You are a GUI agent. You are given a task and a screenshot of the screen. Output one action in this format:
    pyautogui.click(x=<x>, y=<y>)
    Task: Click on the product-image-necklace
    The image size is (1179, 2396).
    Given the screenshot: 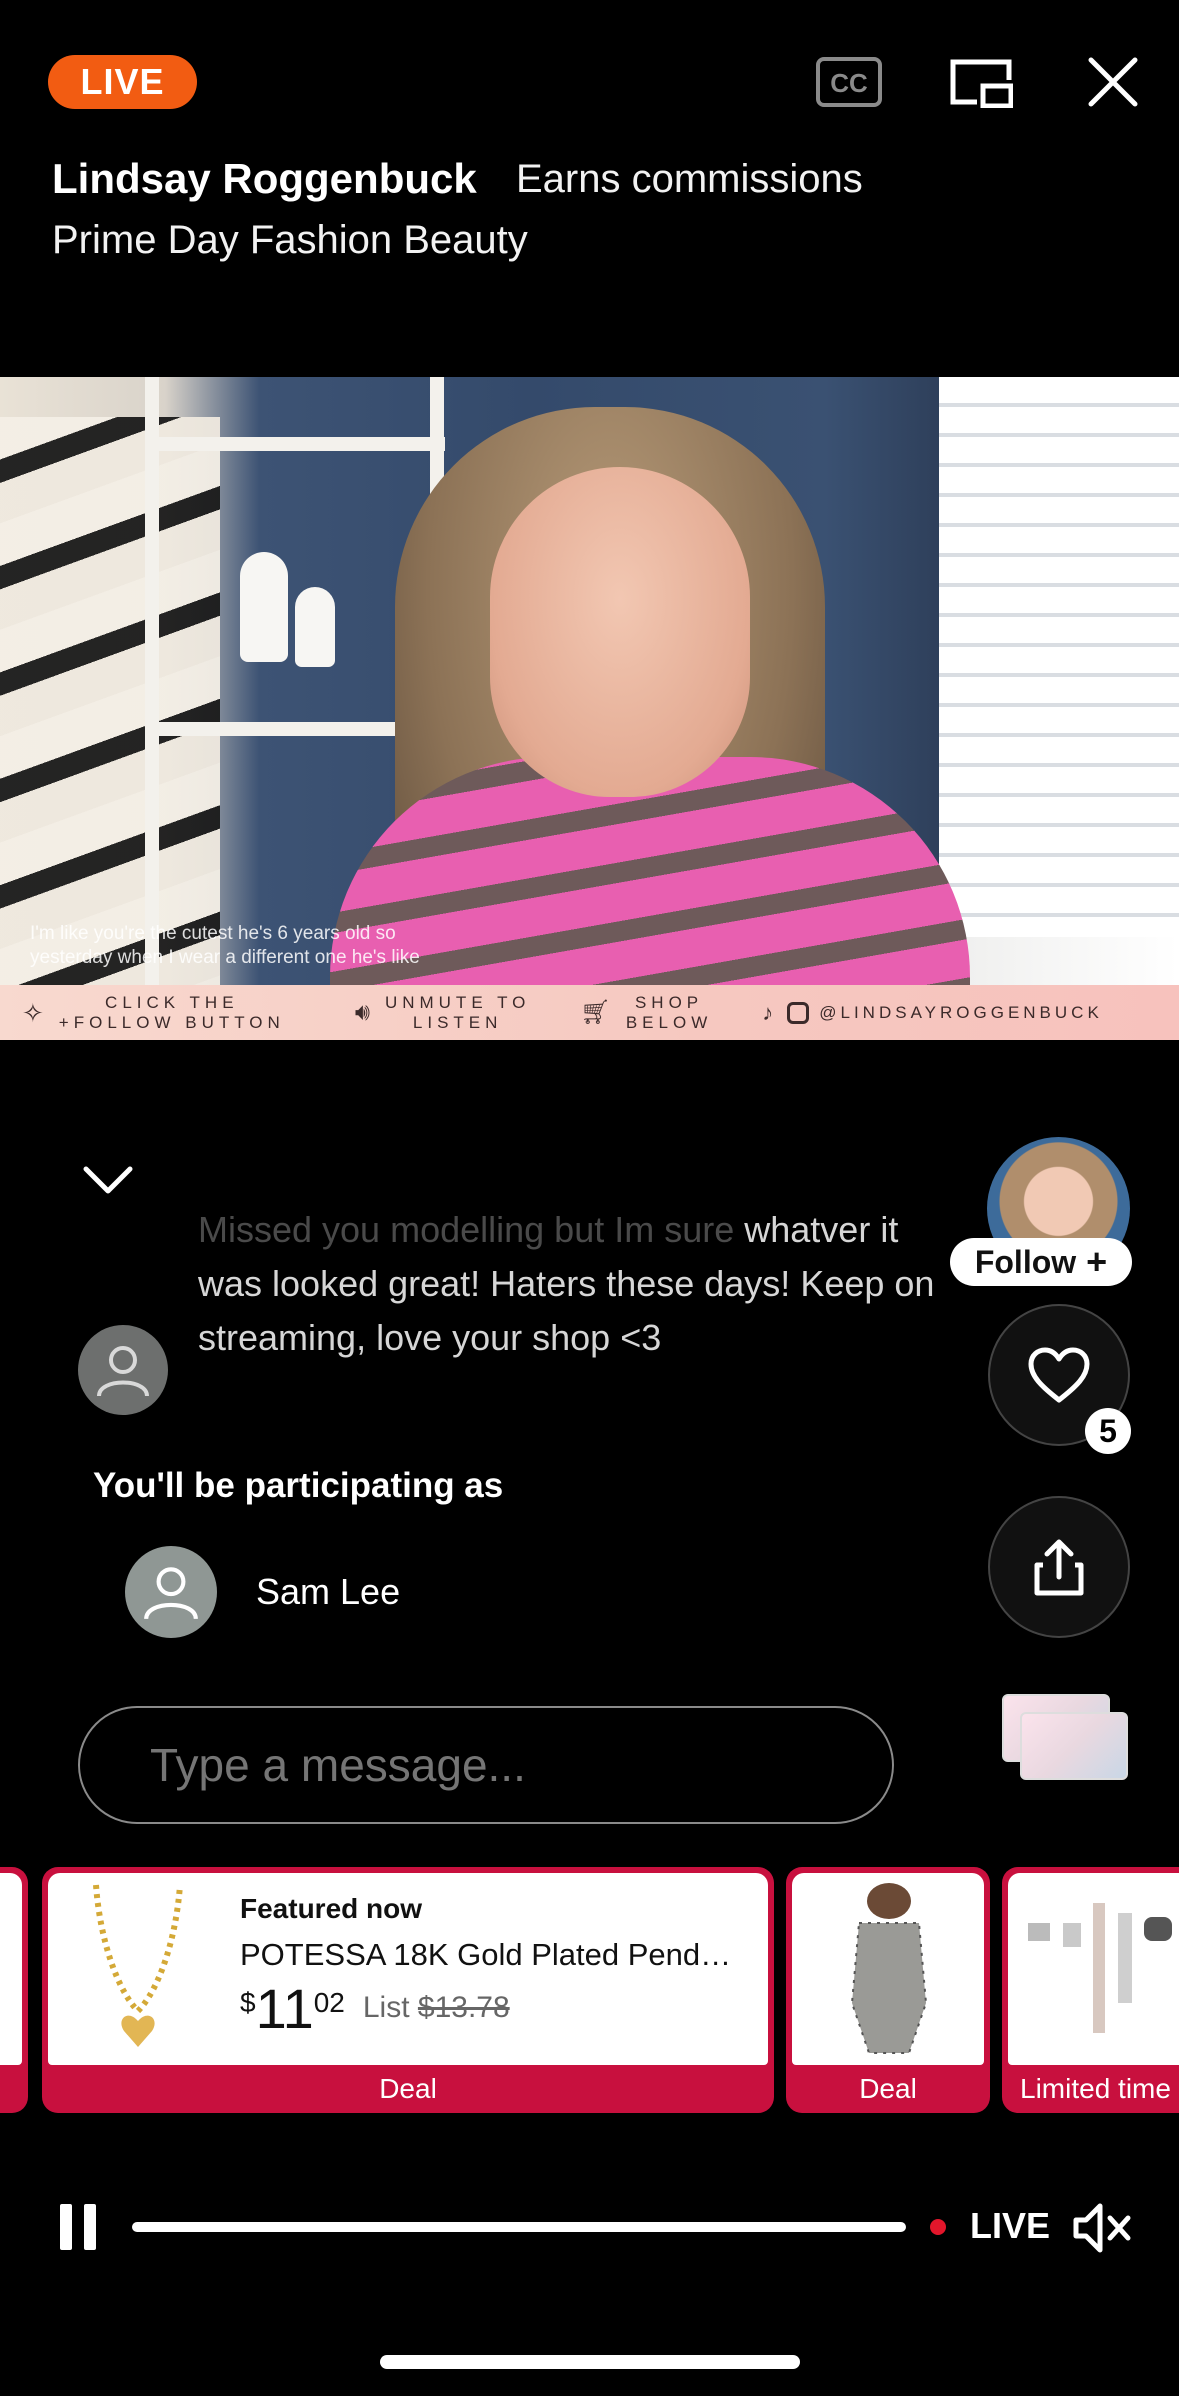 What is the action you would take?
    pyautogui.click(x=138, y=1965)
    